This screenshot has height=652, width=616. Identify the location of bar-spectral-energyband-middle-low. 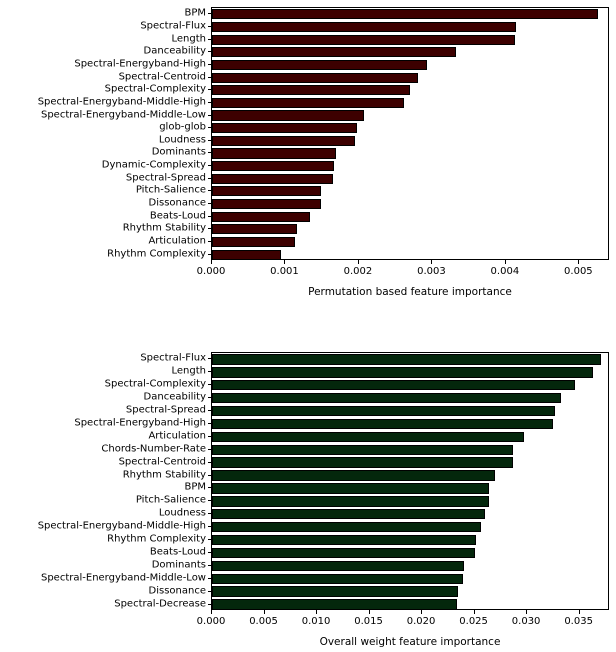
(410, 115).